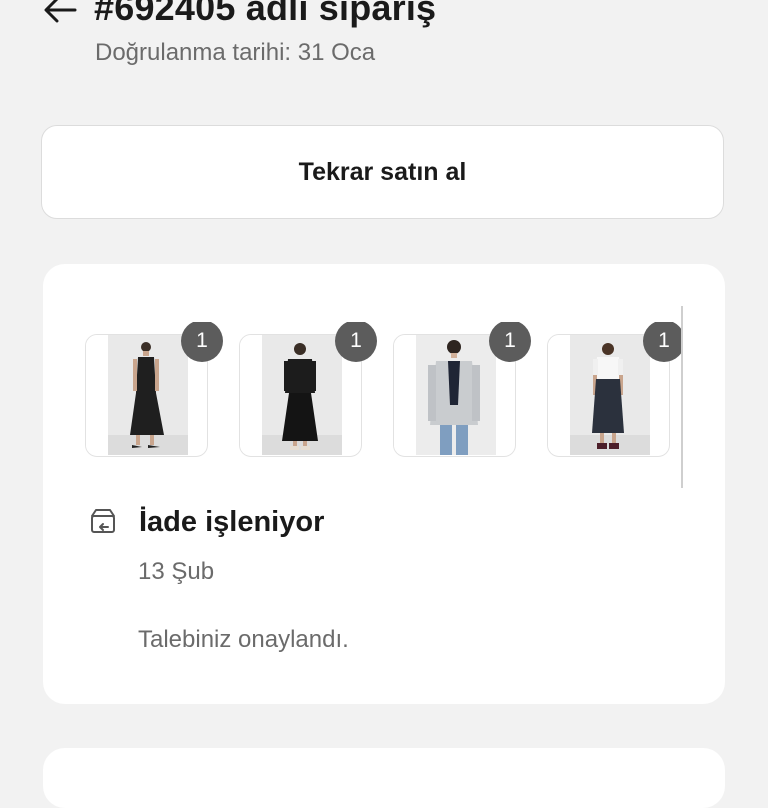 Image resolution: width=768 pixels, height=808 pixels. Describe the element at coordinates (60, 11) in the screenshot. I see `arrow-left-icon` at that location.